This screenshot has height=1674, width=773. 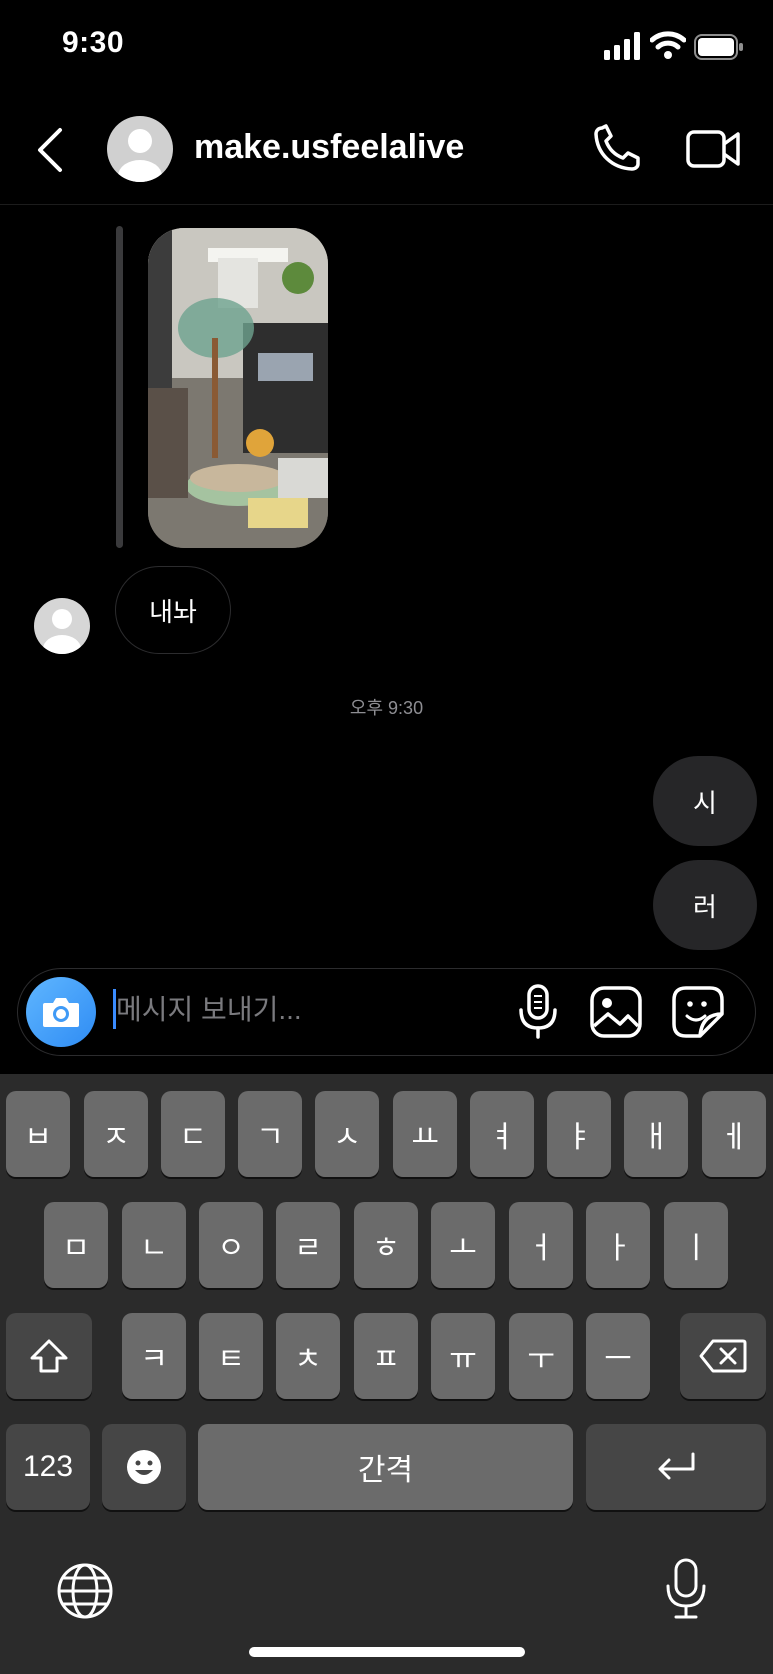 I want to click on delete-key, so click(x=723, y=1356).